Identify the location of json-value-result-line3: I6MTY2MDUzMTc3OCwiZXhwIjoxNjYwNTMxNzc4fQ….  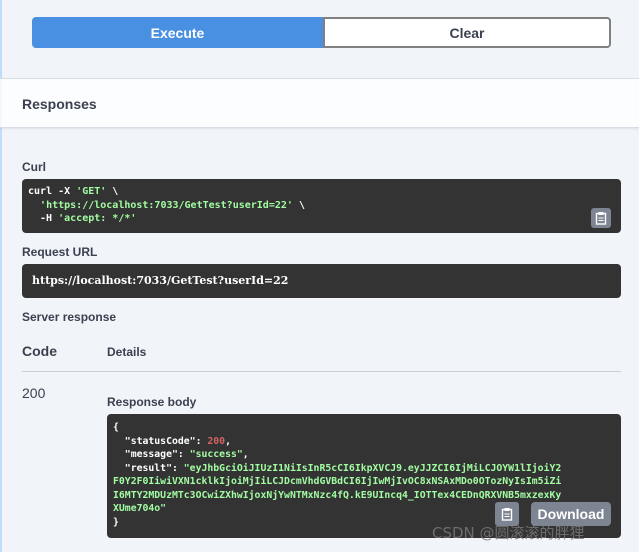
(337, 495).